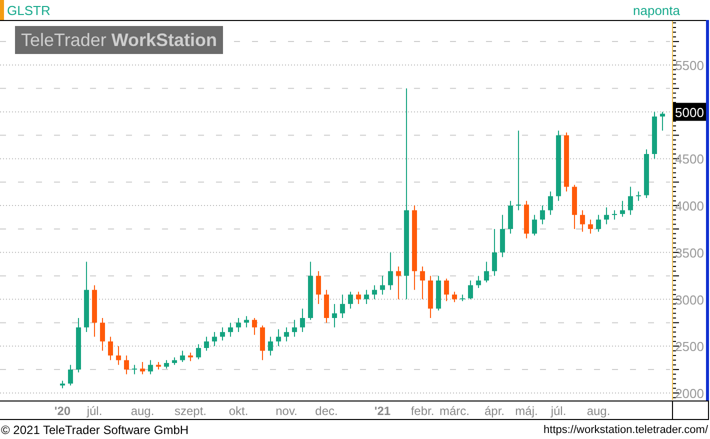 The image size is (710, 439). Describe the element at coordinates (656, 10) in the screenshot. I see `interval-label: naponta` at that location.